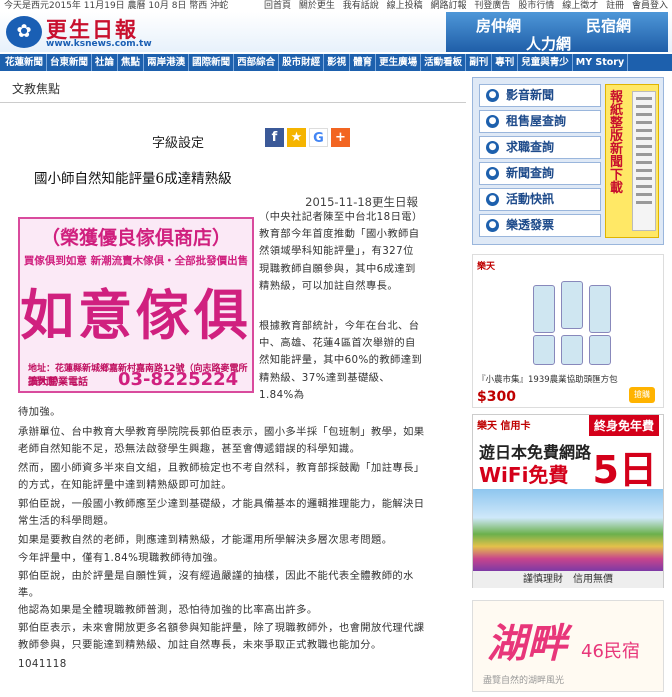 This screenshot has width=672, height=697. Describe the element at coordinates (99, 44) in the screenshot. I see `logo-url: www.ksnews.com.tw` at that location.